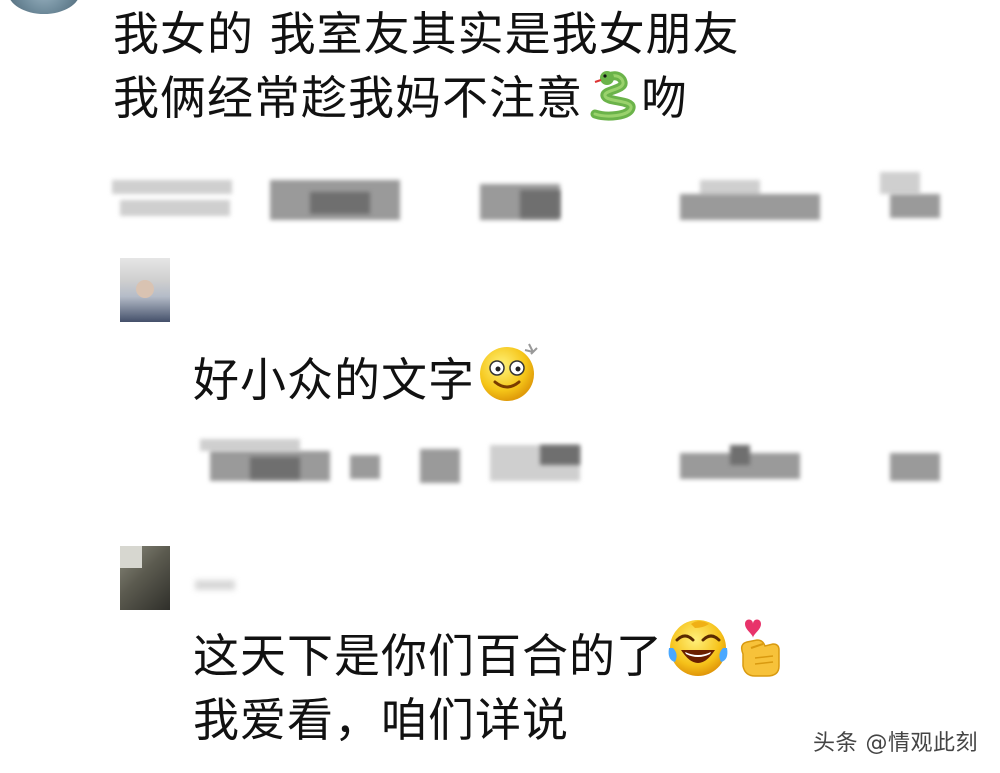 This screenshot has width=1000, height=773. What do you see at coordinates (698, 647) in the screenshot?
I see `laughing-tears-icon` at bounding box center [698, 647].